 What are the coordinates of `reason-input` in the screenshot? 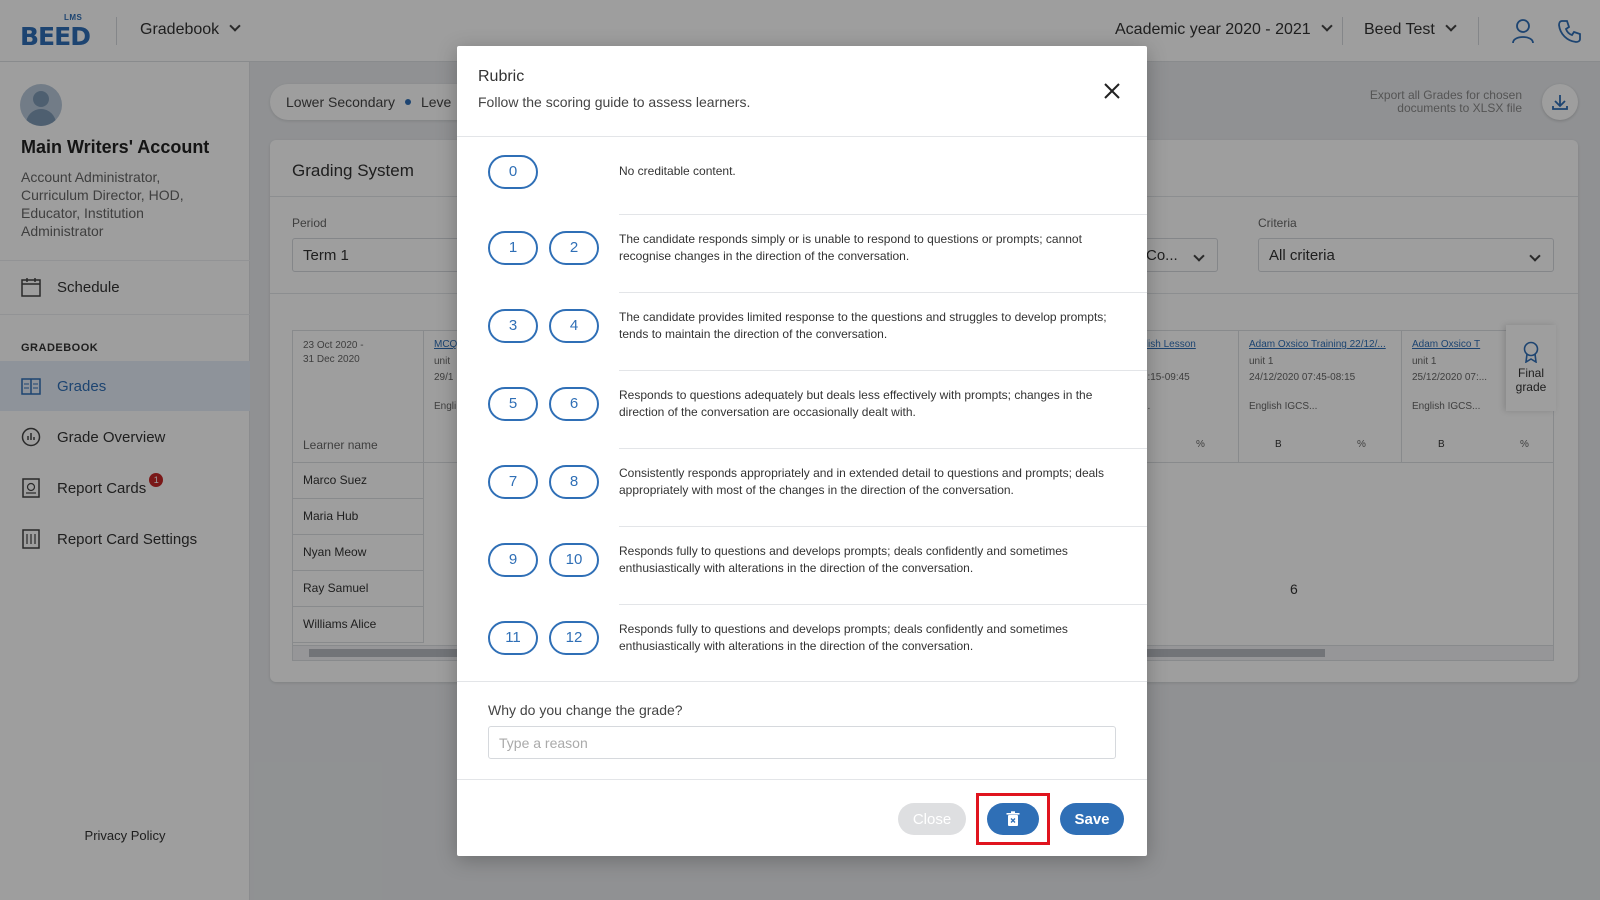 It's located at (802, 742).